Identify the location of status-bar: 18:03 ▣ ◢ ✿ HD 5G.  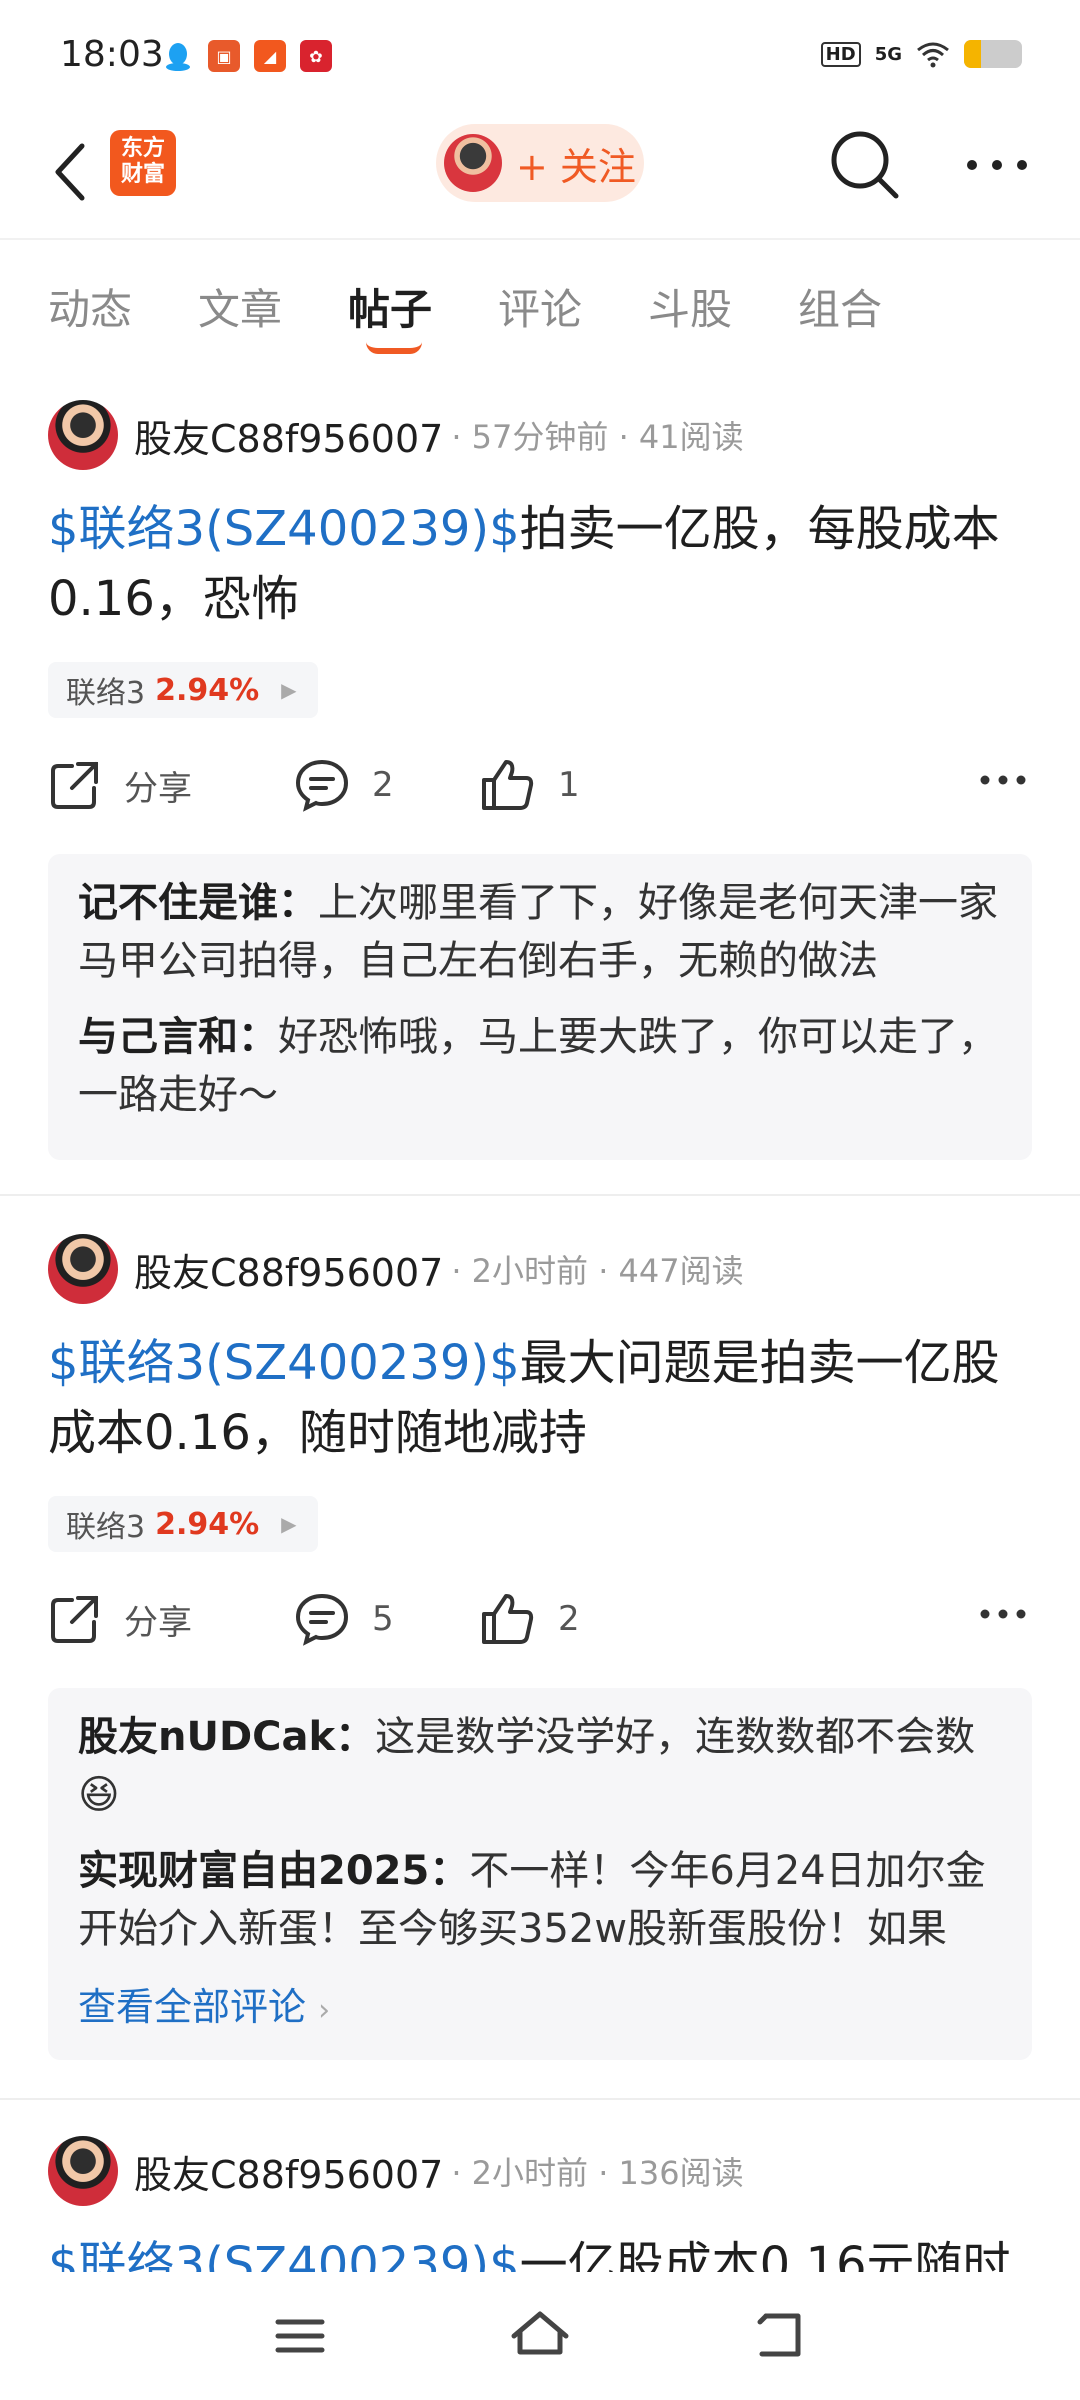
(540, 55).